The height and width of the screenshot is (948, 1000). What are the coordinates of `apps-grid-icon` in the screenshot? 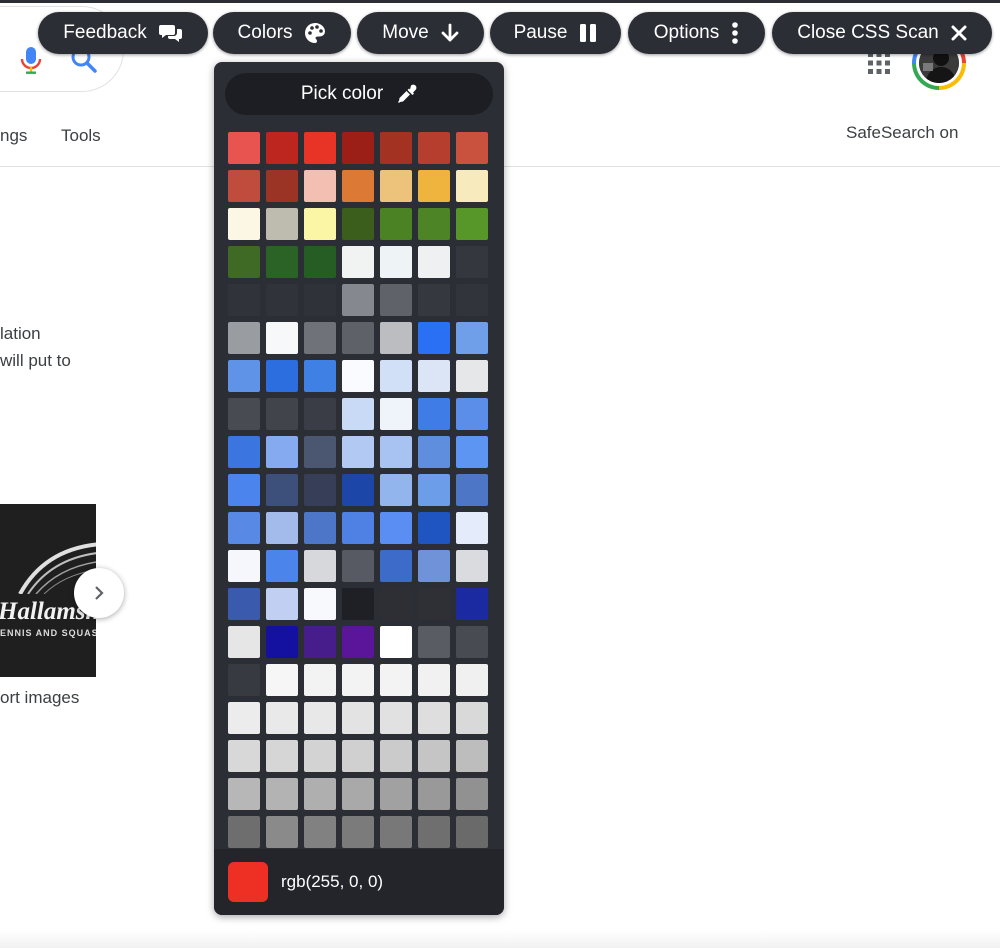 It's located at (879, 63).